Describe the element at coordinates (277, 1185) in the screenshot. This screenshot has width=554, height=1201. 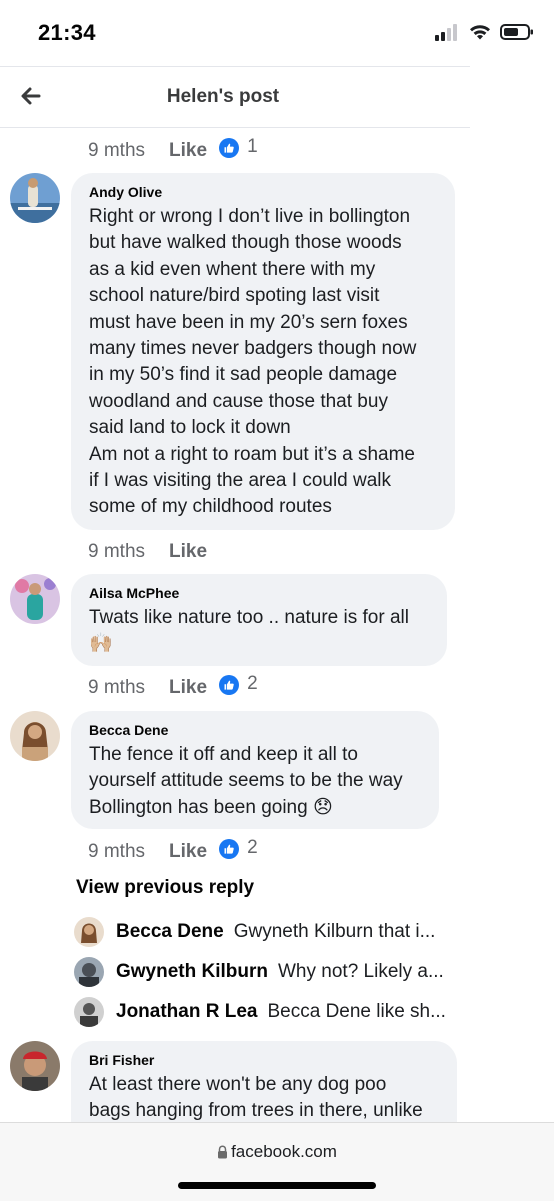
I see `home-indicator` at that location.